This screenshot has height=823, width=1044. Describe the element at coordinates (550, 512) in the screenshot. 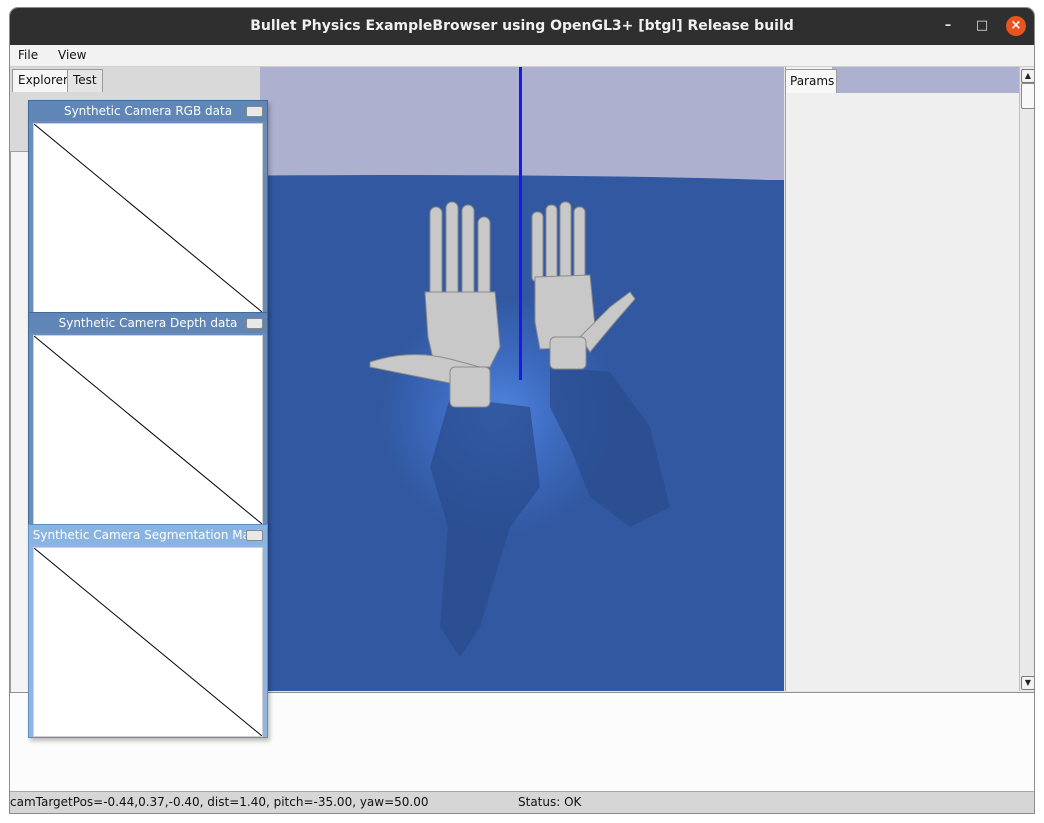

I see `hand-shadows` at that location.